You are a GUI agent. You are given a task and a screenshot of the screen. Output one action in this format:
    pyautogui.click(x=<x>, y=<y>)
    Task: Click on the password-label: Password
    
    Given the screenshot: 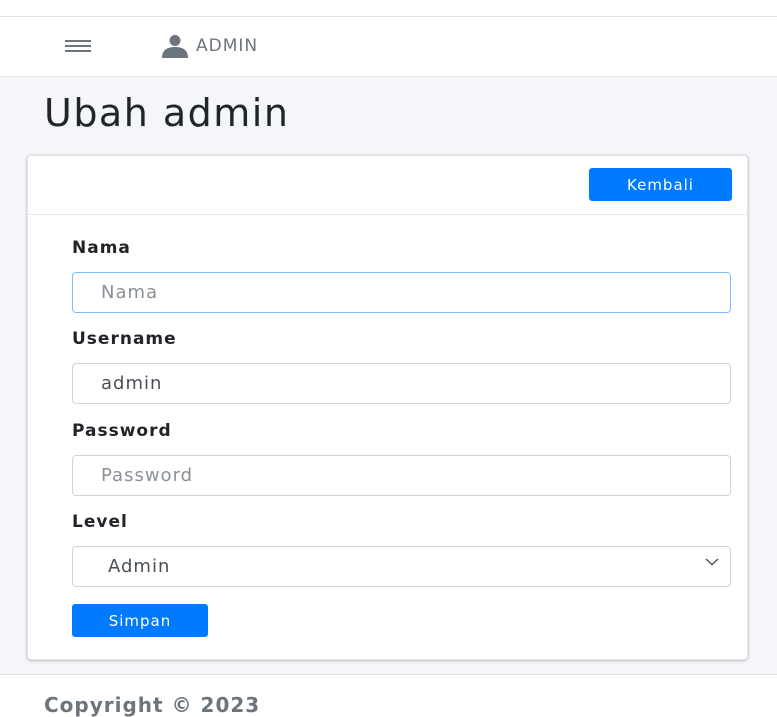 What is the action you would take?
    pyautogui.click(x=122, y=431)
    